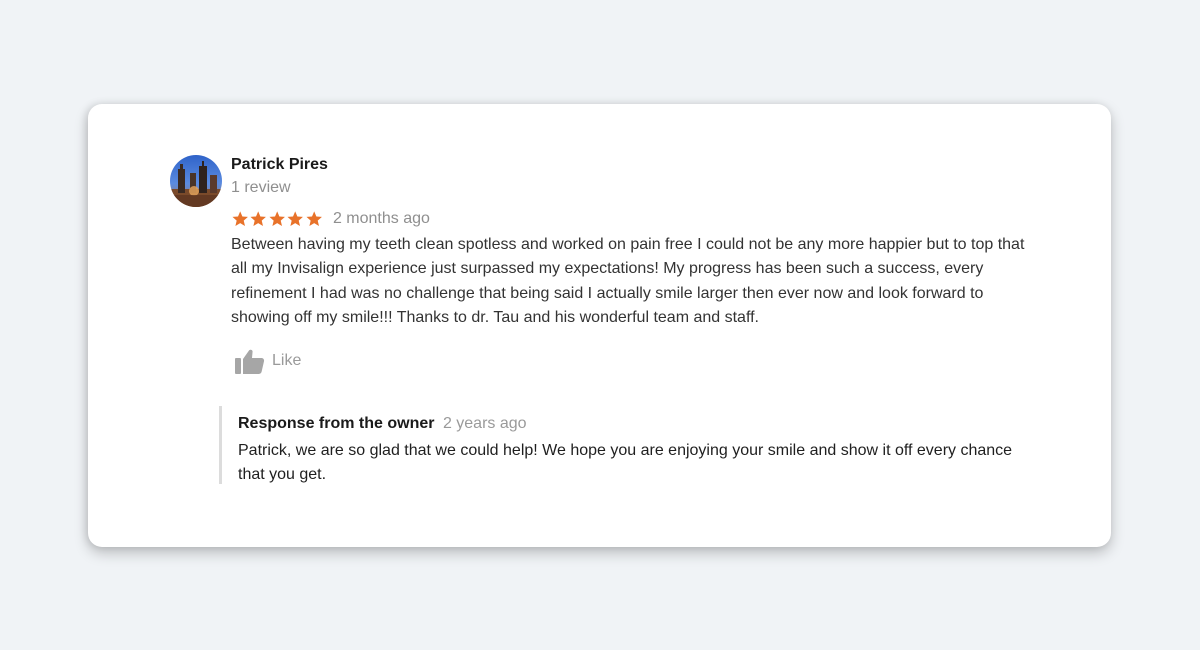 This screenshot has height=650, width=1200. Describe the element at coordinates (287, 360) in the screenshot. I see `like-label: Like` at that location.